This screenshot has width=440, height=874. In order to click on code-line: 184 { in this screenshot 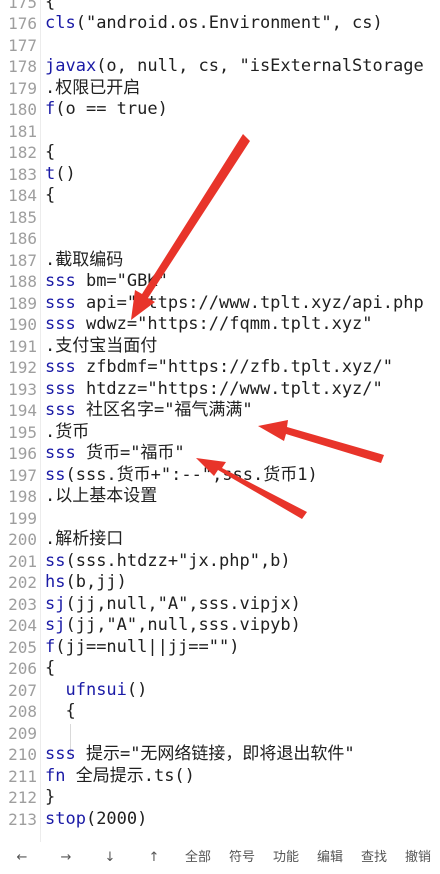, I will do `click(220, 196)`.